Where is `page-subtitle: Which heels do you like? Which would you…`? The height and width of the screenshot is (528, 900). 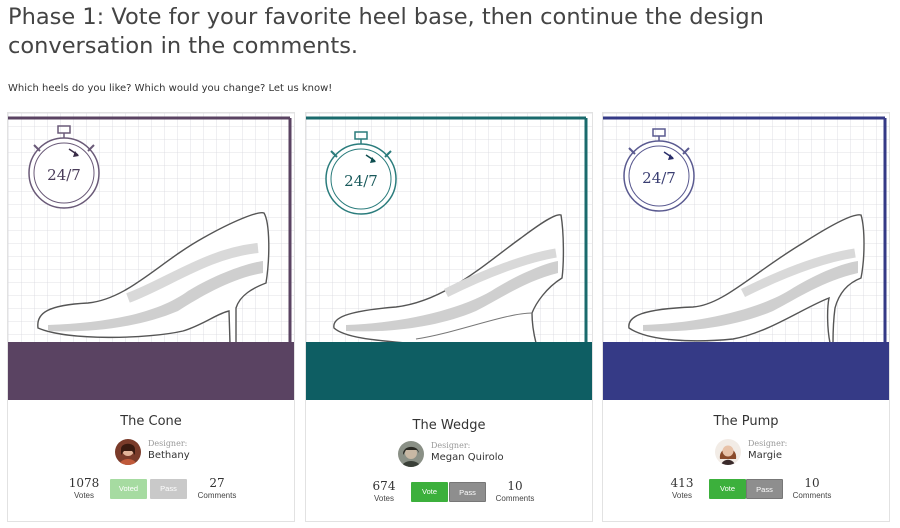 page-subtitle: Which heels do you like? Which would you… is located at coordinates (170, 88).